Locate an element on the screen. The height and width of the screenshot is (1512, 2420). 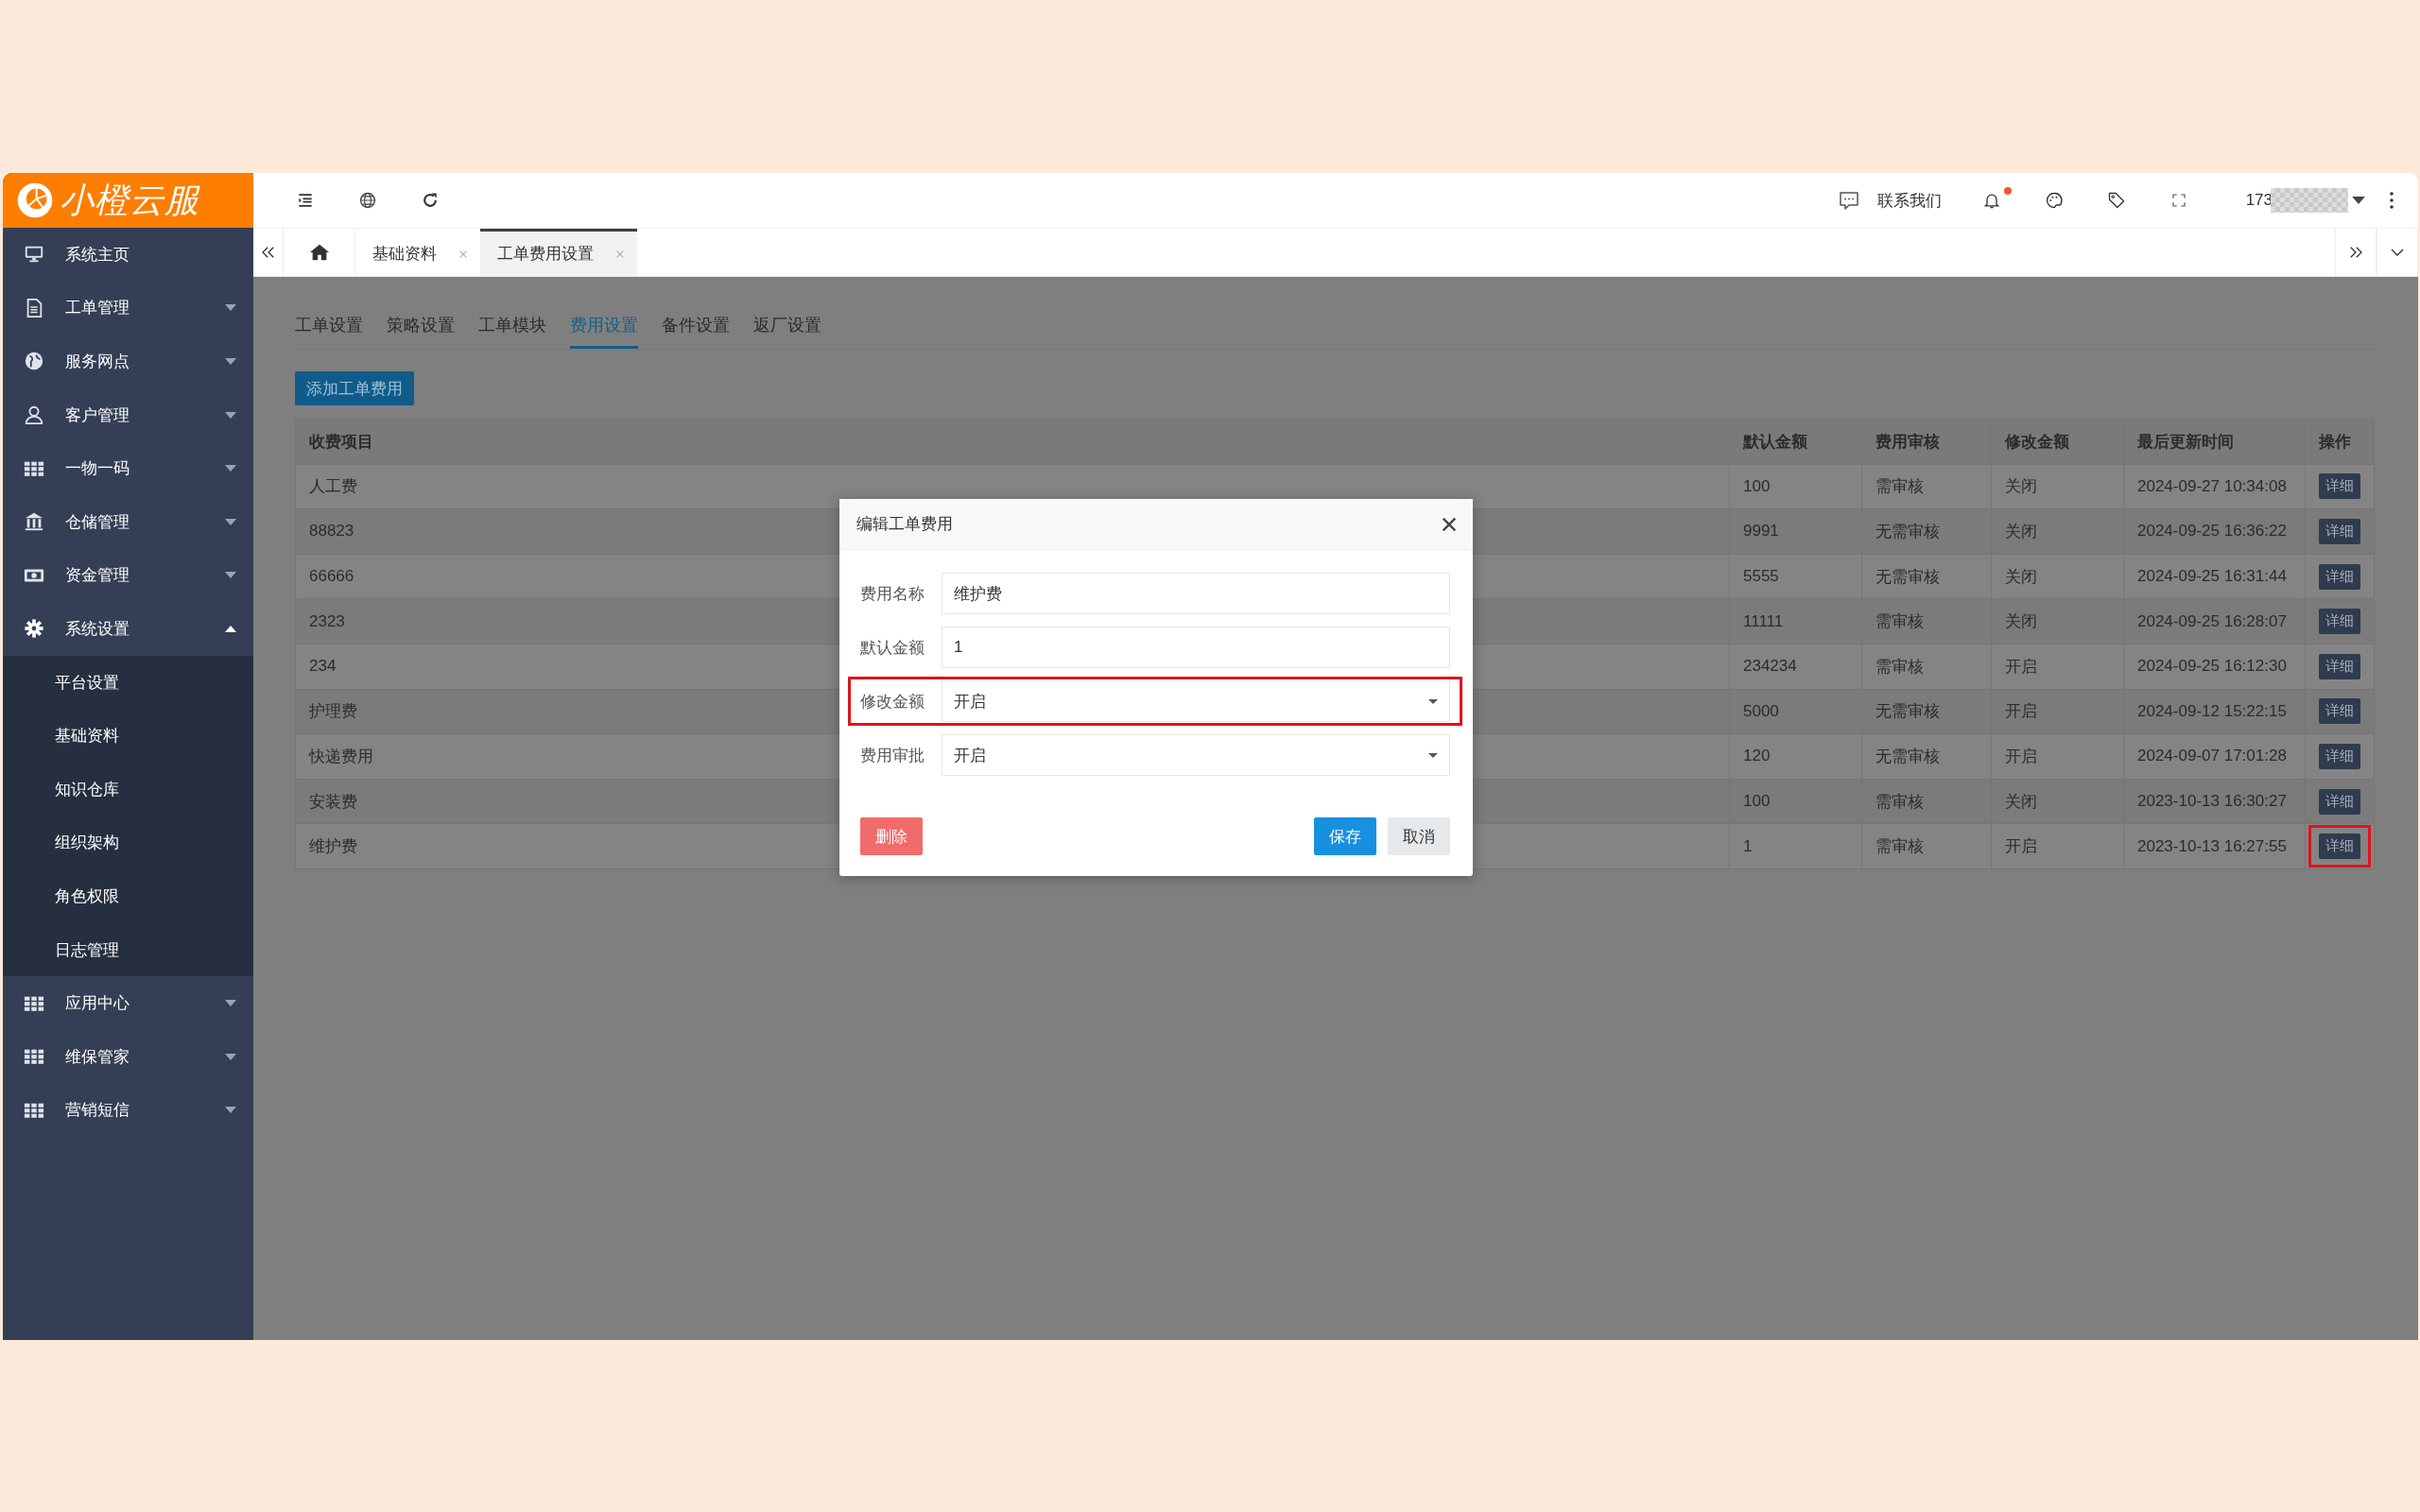
column-header: 默认金额 is located at coordinates (1795, 442).